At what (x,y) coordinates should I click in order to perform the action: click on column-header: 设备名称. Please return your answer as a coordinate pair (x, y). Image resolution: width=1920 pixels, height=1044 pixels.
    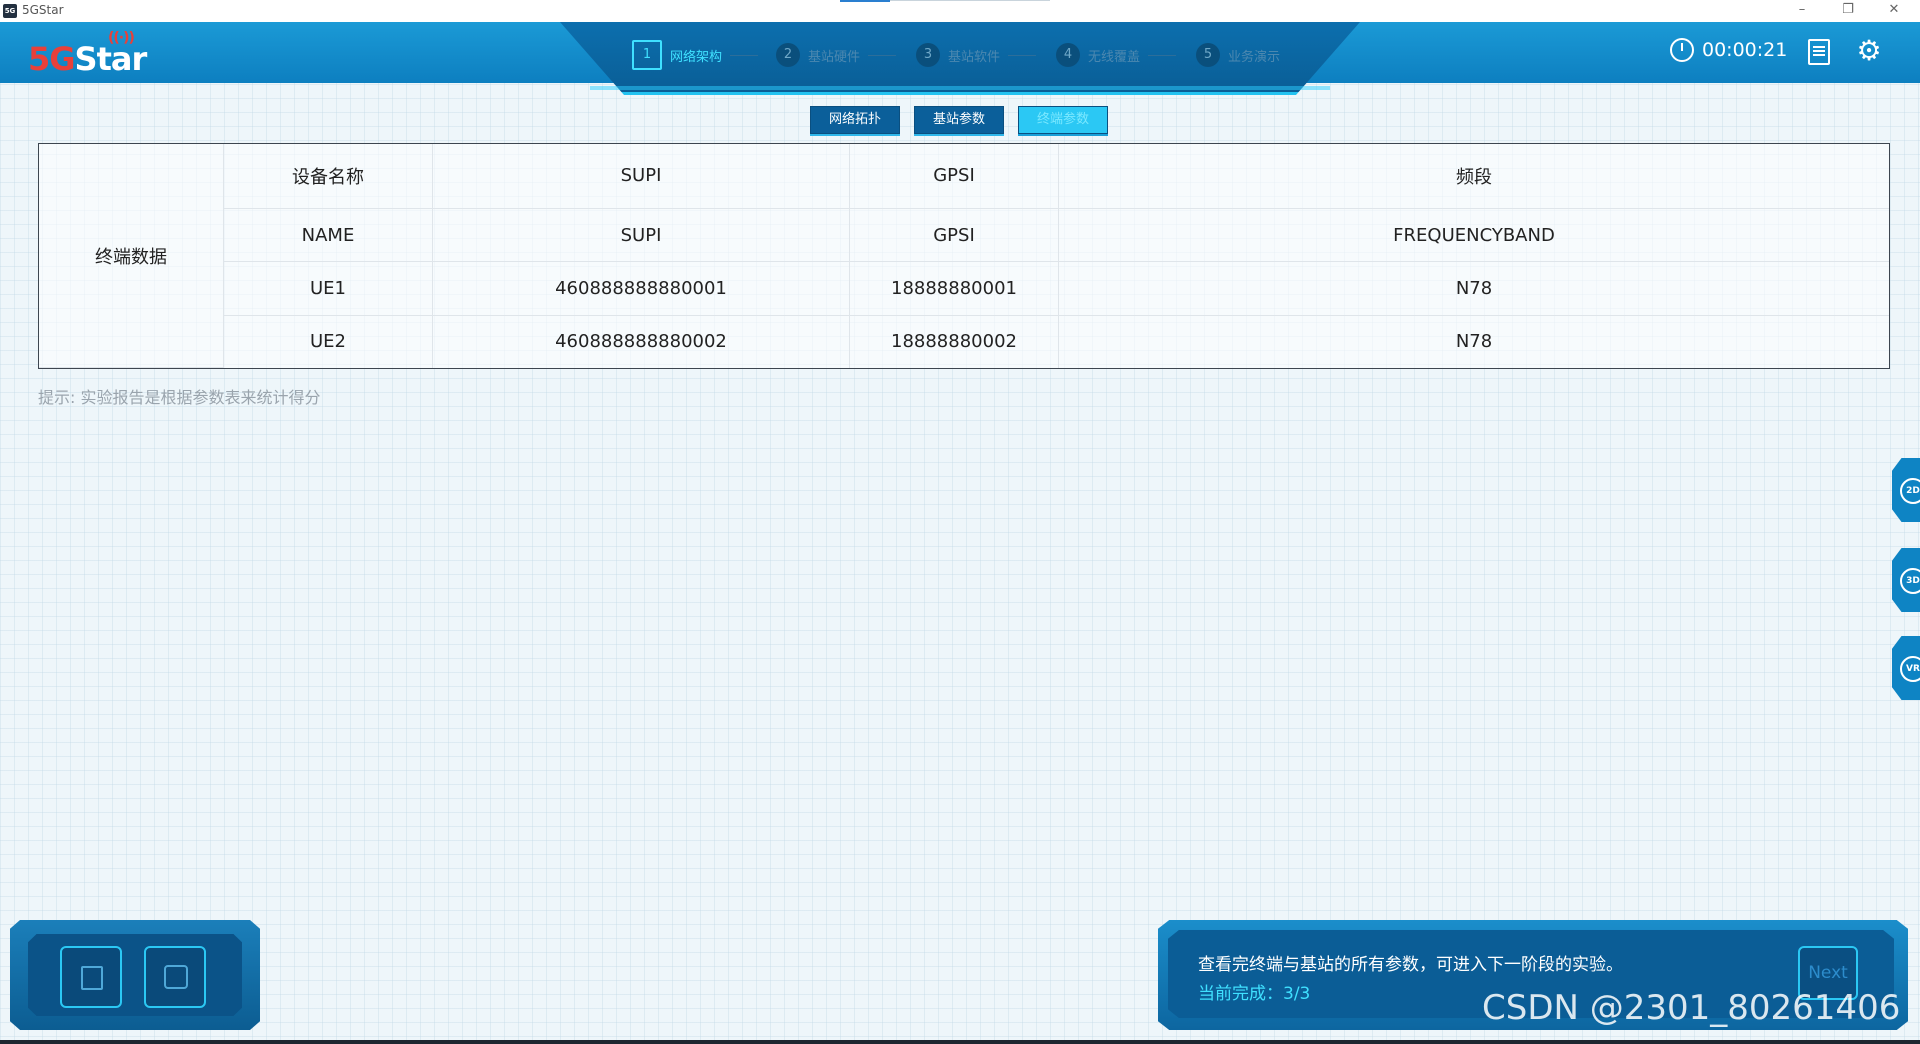
    Looking at the image, I should click on (328, 176).